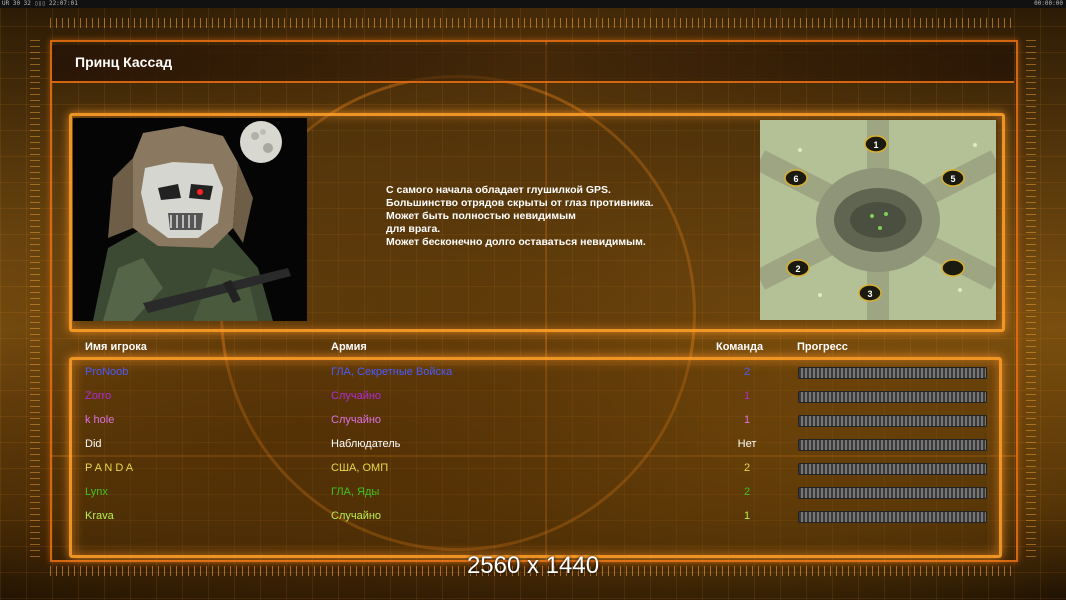  I want to click on system-clock: 00:00:00, so click(1048, 3).